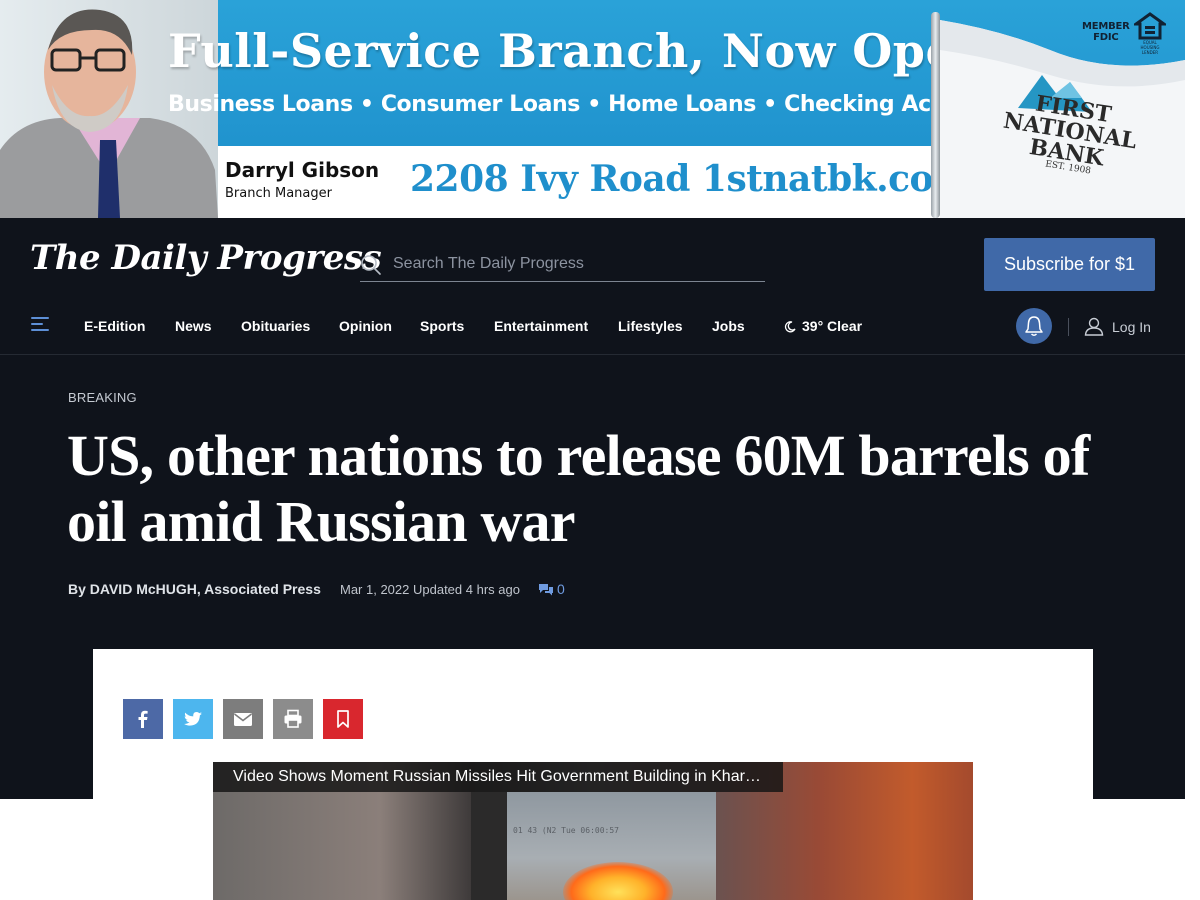 The width and height of the screenshot is (1200, 900). What do you see at coordinates (690, 179) in the screenshot?
I see `ad-address-url: 2208 Ivy Road 1stnatbk.com` at bounding box center [690, 179].